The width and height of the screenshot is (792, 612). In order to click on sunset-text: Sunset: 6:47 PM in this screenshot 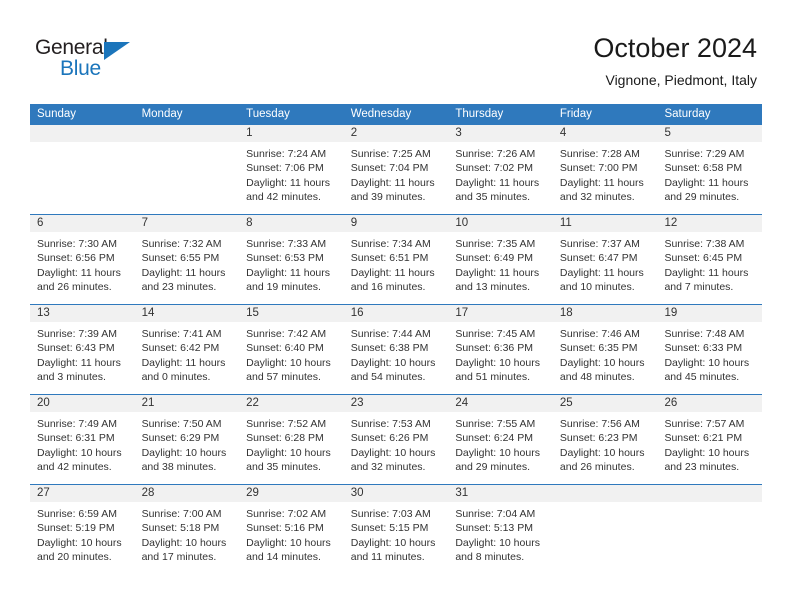, I will do `click(598, 258)`.